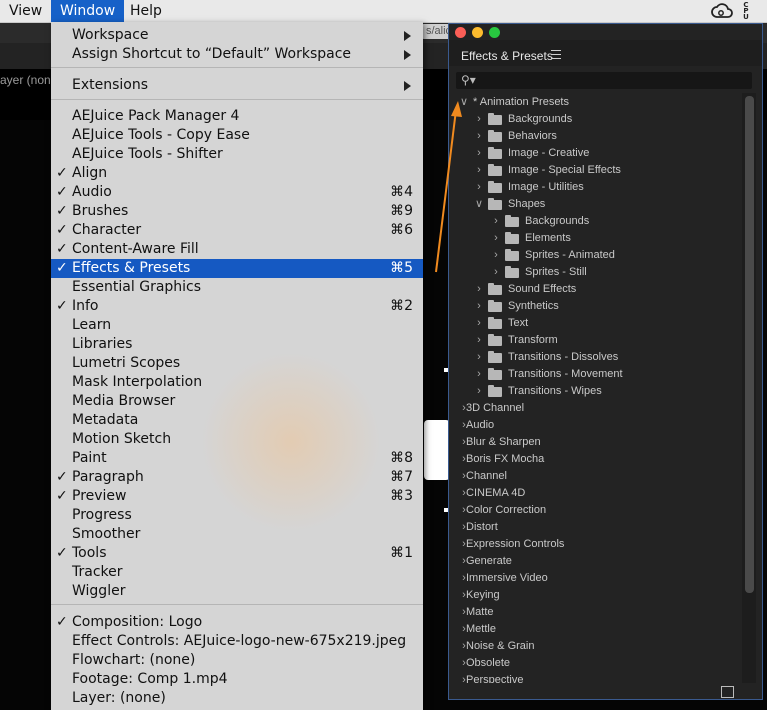 The image size is (767, 710). Describe the element at coordinates (494, 32) in the screenshot. I see `zoom-button` at that location.